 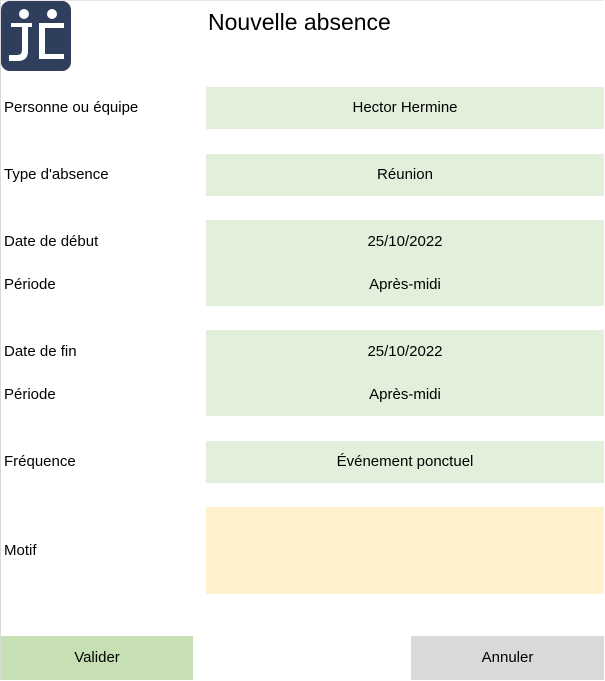 I want to click on motif-input, so click(x=405, y=550).